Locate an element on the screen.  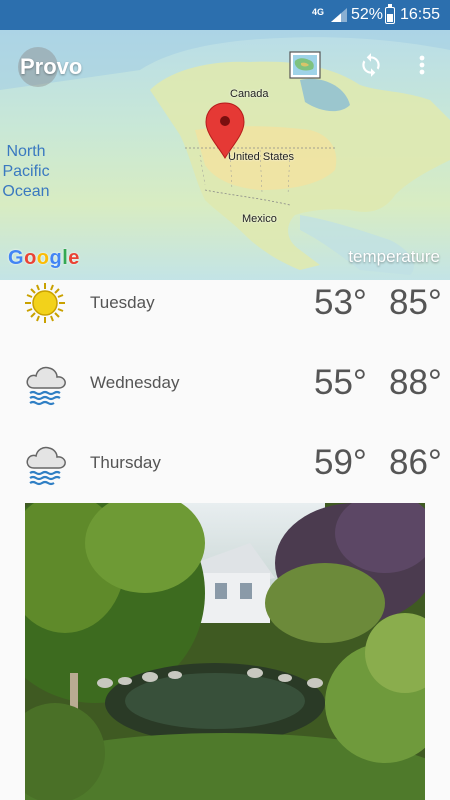
clock: 16:55 is located at coordinates (420, 14).